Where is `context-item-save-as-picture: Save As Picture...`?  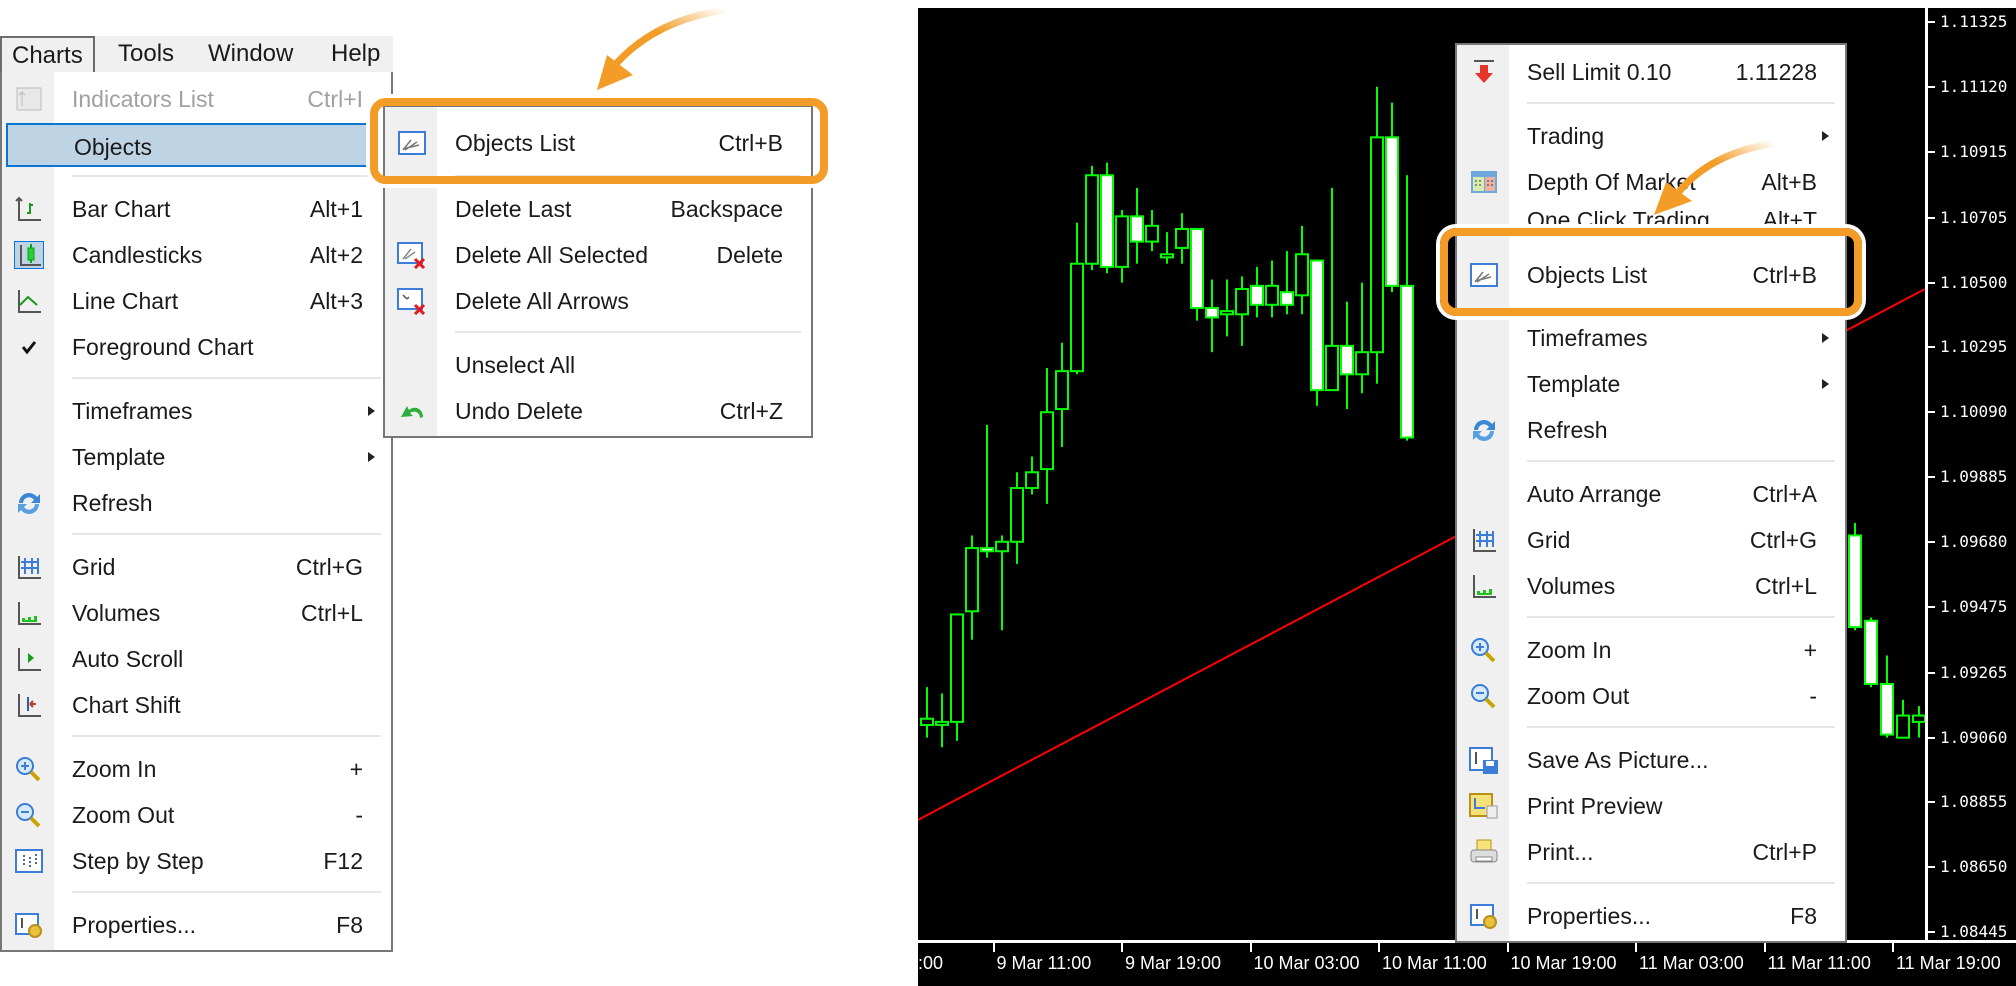 context-item-save-as-picture: Save As Picture... is located at coordinates (1651, 760).